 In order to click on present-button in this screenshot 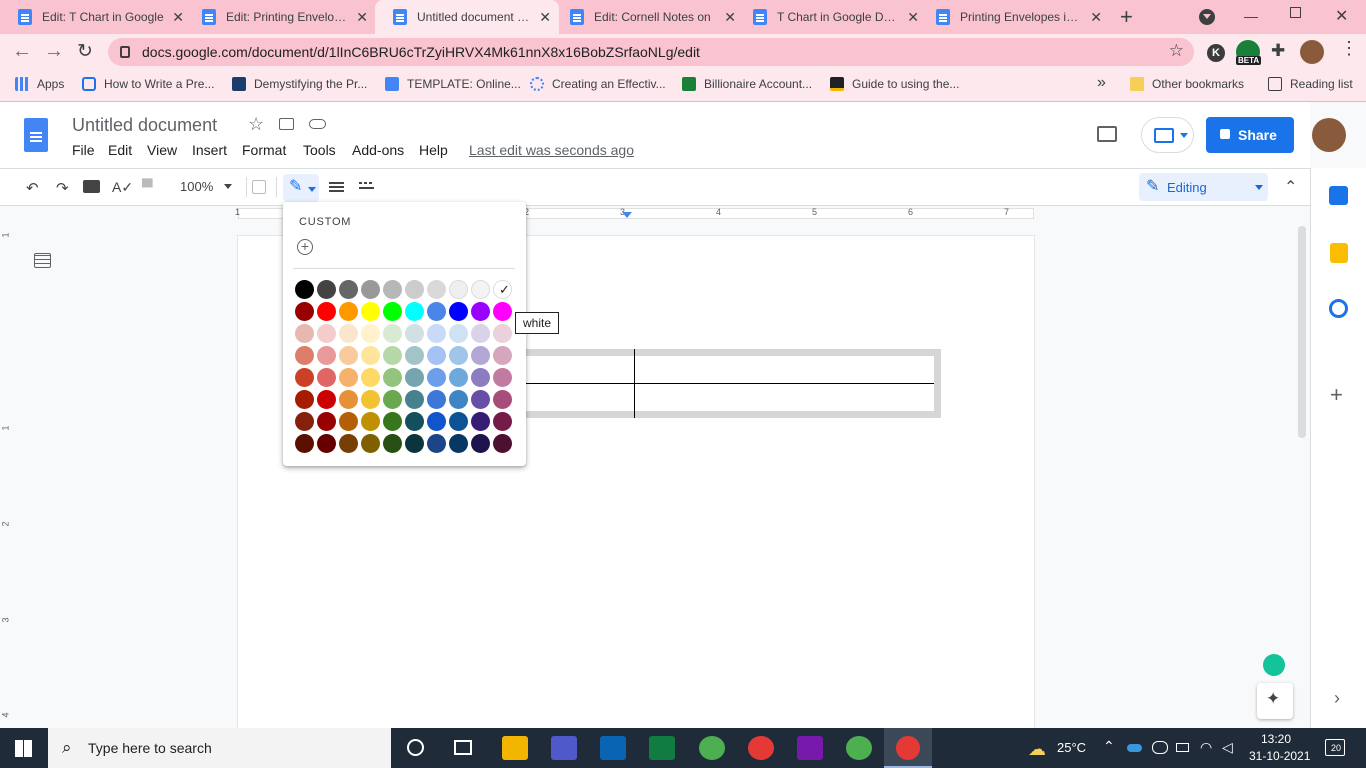, I will do `click(1167, 135)`.